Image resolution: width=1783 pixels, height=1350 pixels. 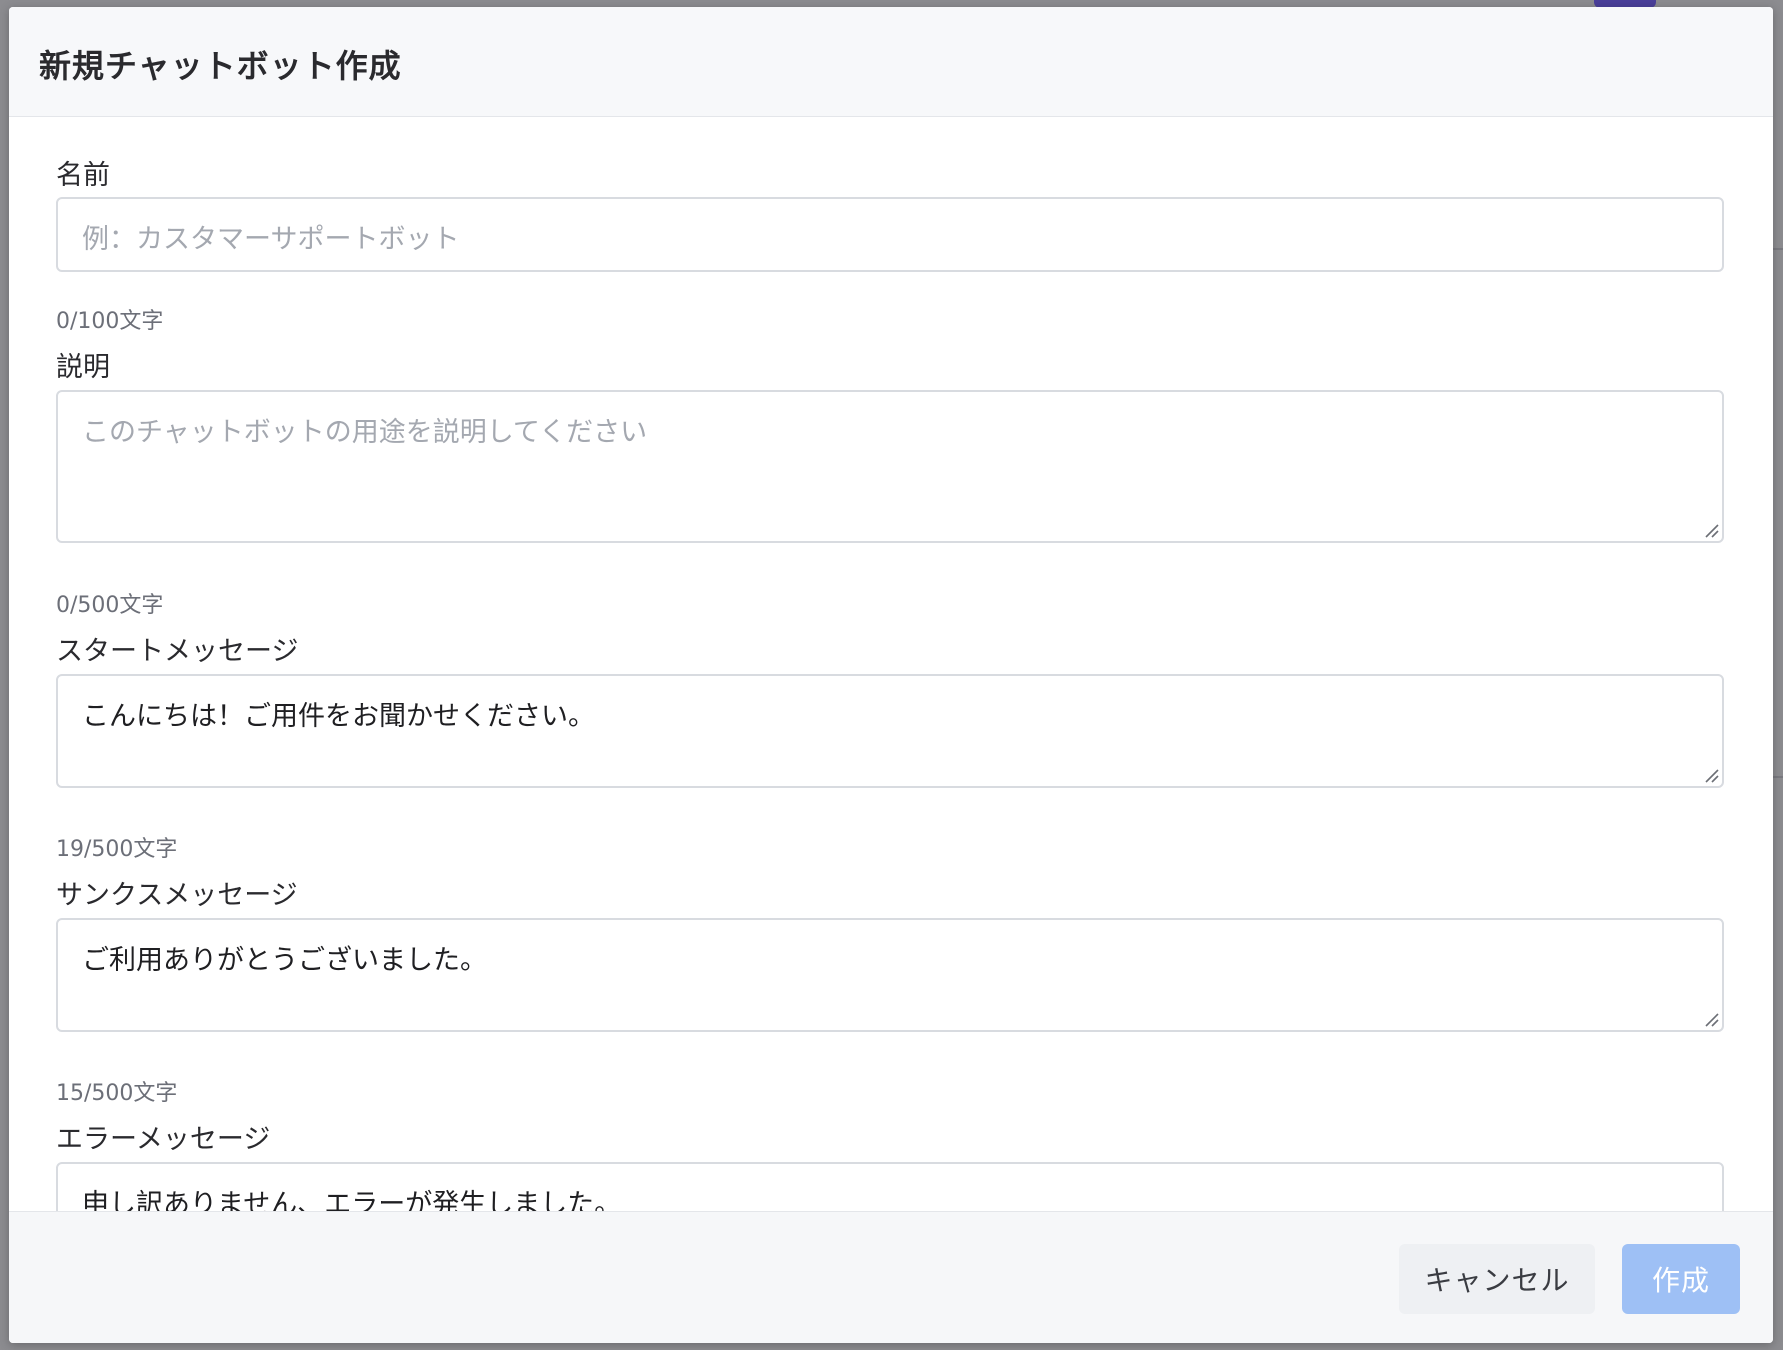 What do you see at coordinates (110, 605) in the screenshot?
I see `description-char-counter: 0/500文字` at bounding box center [110, 605].